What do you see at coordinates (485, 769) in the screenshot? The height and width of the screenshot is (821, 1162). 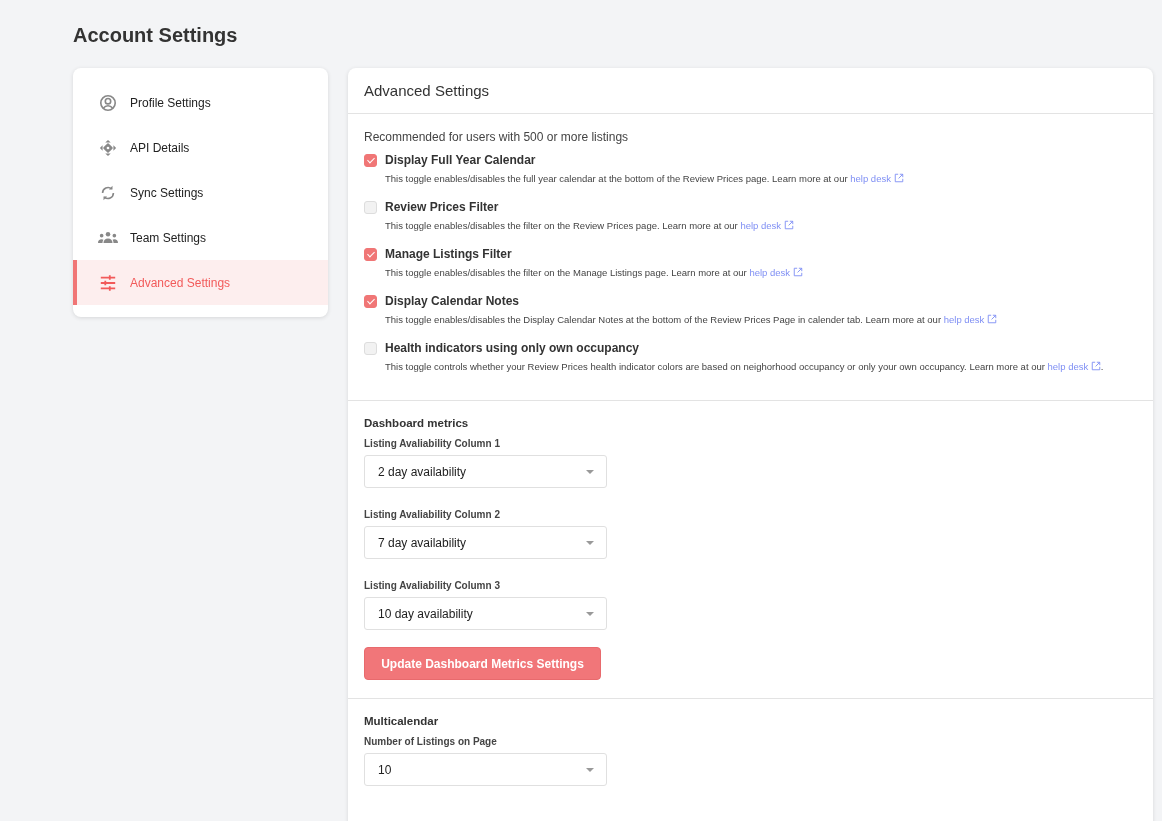 I see `select-field: 10` at bounding box center [485, 769].